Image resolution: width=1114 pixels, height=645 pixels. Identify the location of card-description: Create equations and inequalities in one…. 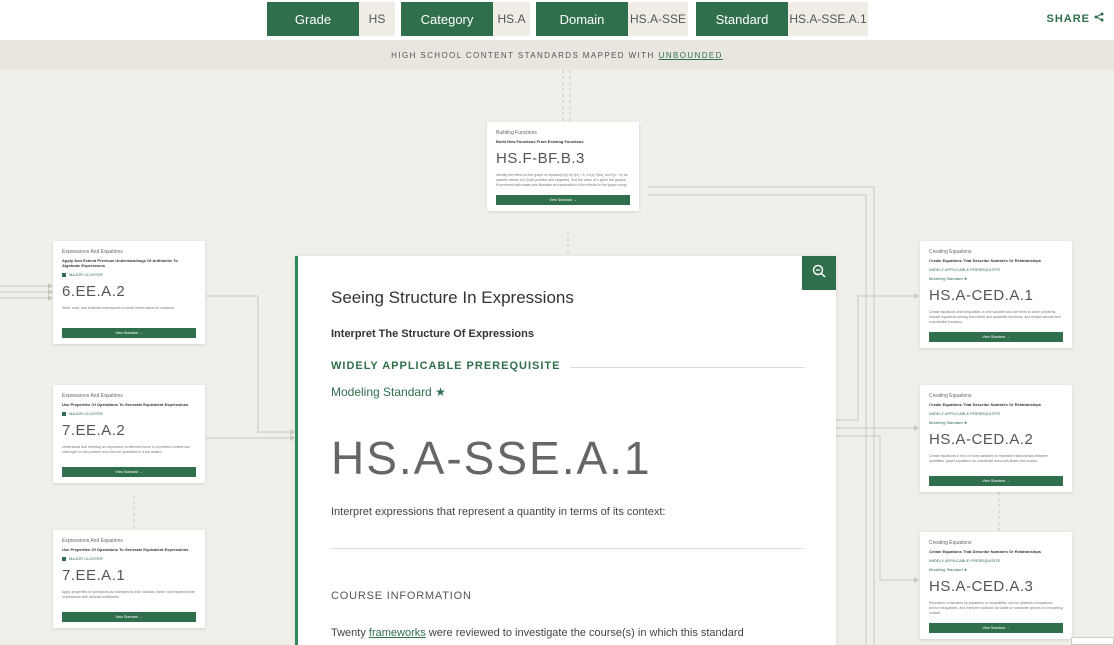
(995, 317).